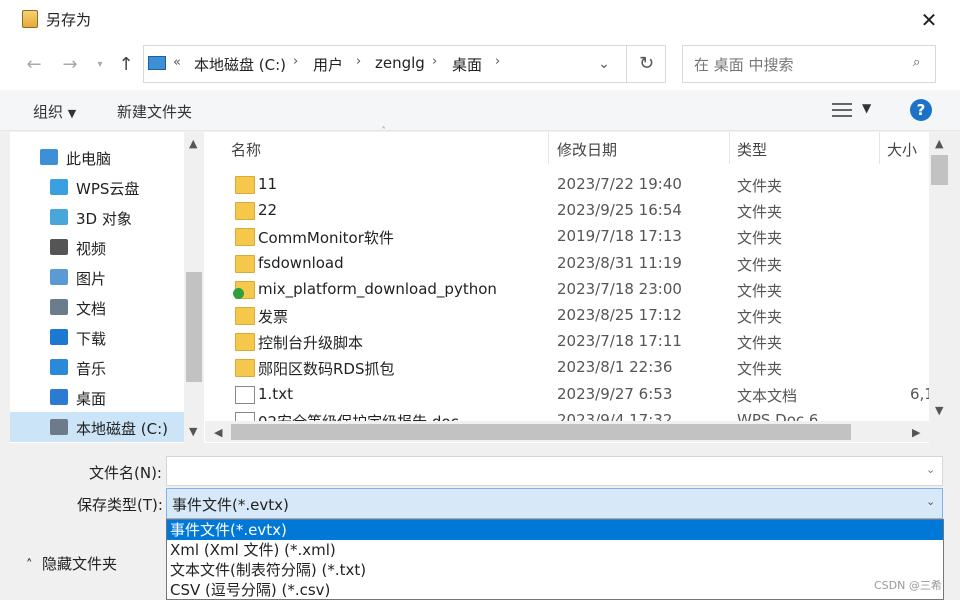  I want to click on file-row: 02安全等级保护定级报告.doc 2023/9/4 17:32 WPS Doc 6, so click(567, 415).